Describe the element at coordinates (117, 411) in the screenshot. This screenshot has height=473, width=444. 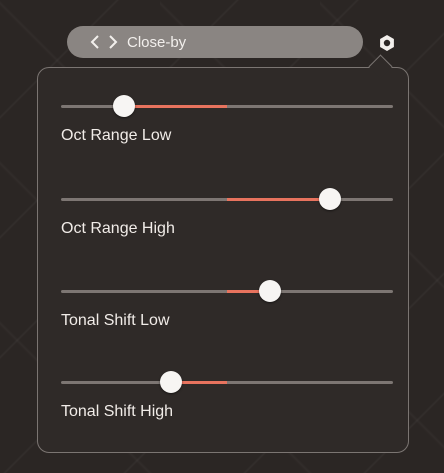
I see `slider-label: Tonal Shift High` at that location.